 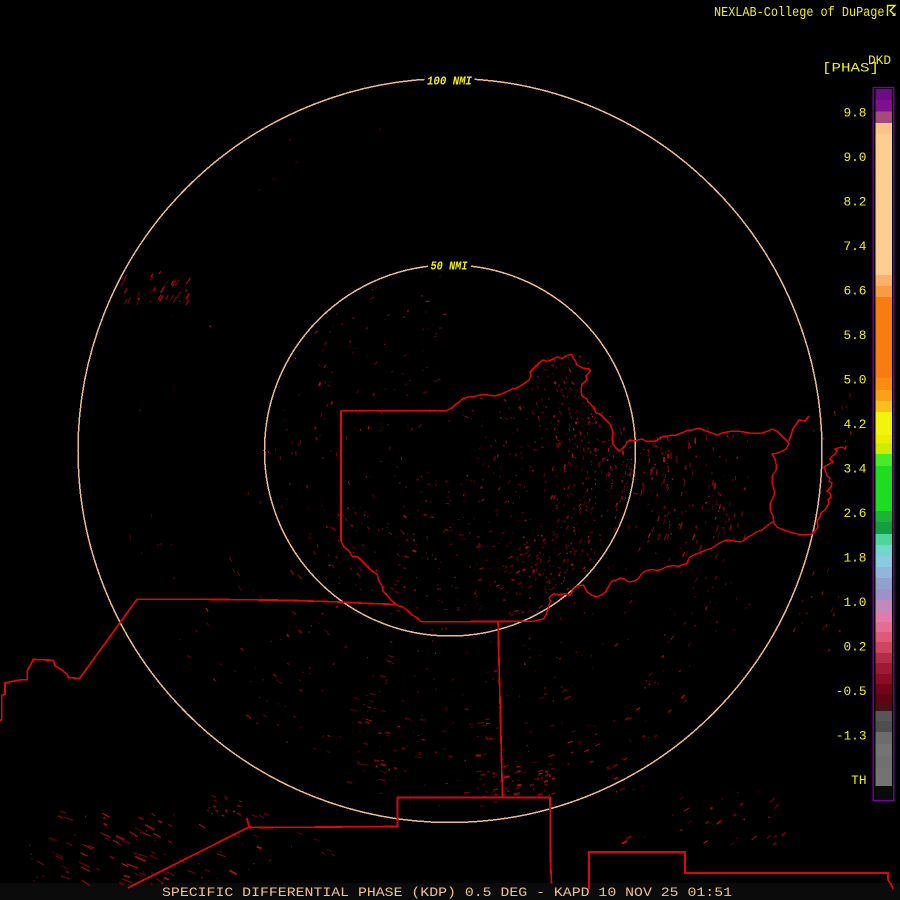 I want to click on svg-text: 0.2, so click(x=854, y=647).